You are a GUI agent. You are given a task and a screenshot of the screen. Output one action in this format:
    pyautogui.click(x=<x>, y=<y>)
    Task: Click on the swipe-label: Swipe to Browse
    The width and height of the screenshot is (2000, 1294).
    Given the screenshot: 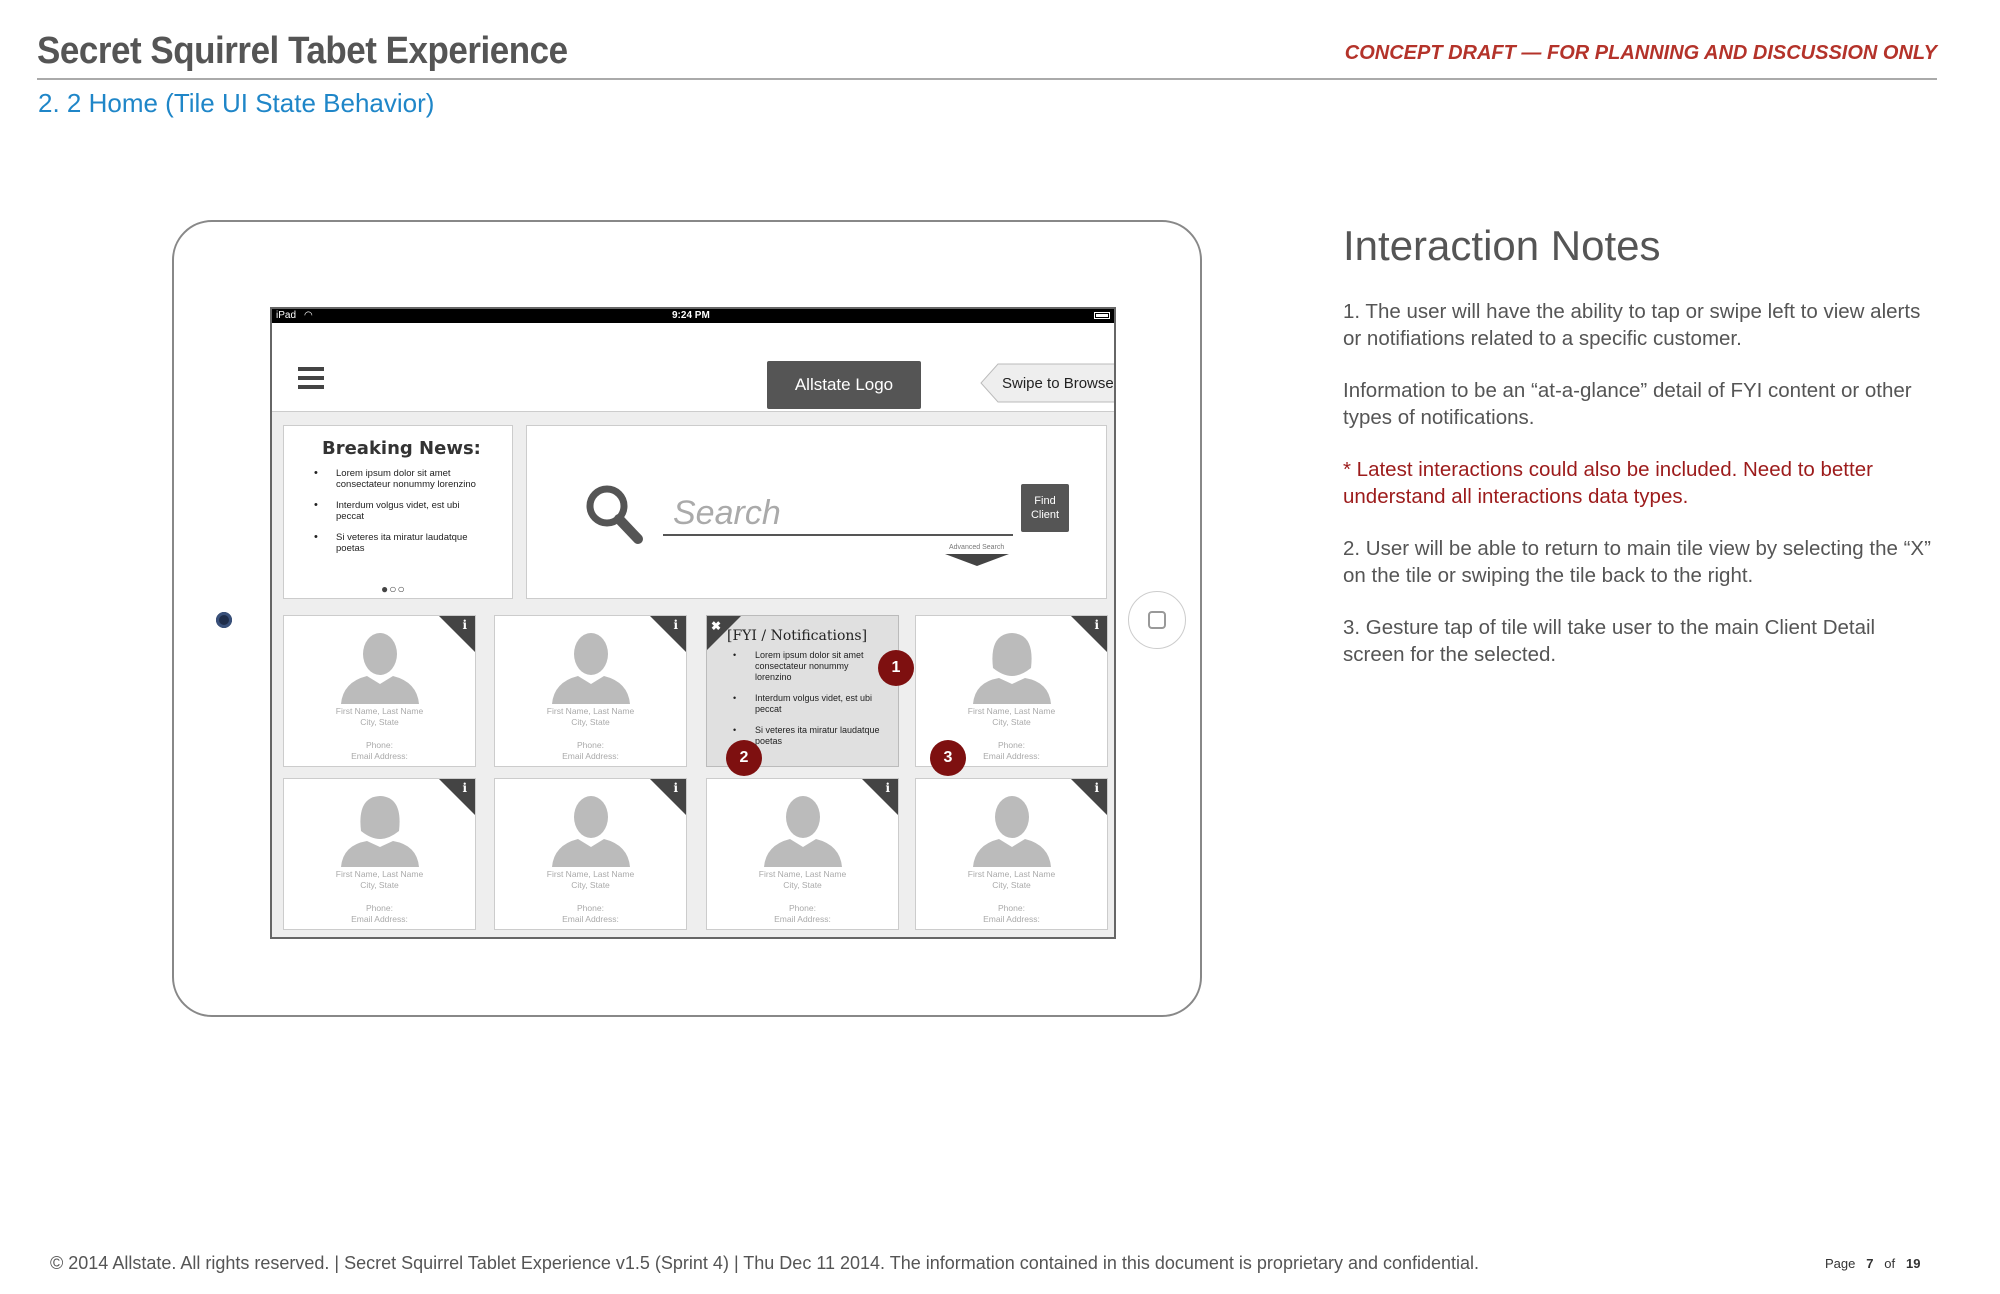 What is the action you would take?
    pyautogui.click(x=1058, y=383)
    